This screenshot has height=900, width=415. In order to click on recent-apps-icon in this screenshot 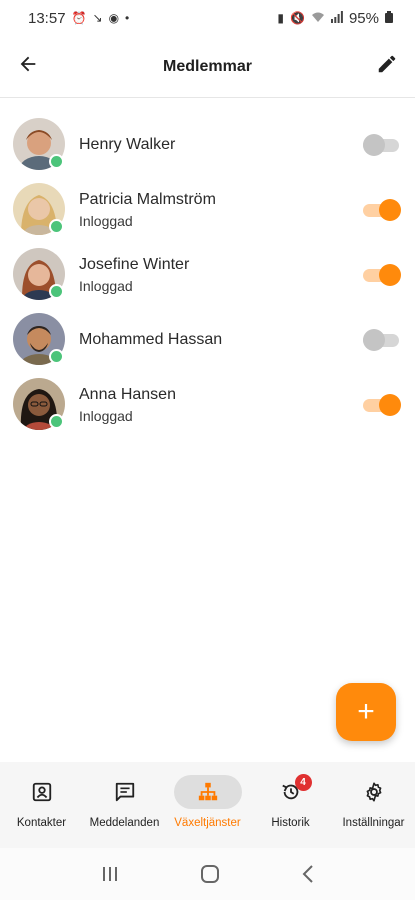, I will do `click(110, 874)`.